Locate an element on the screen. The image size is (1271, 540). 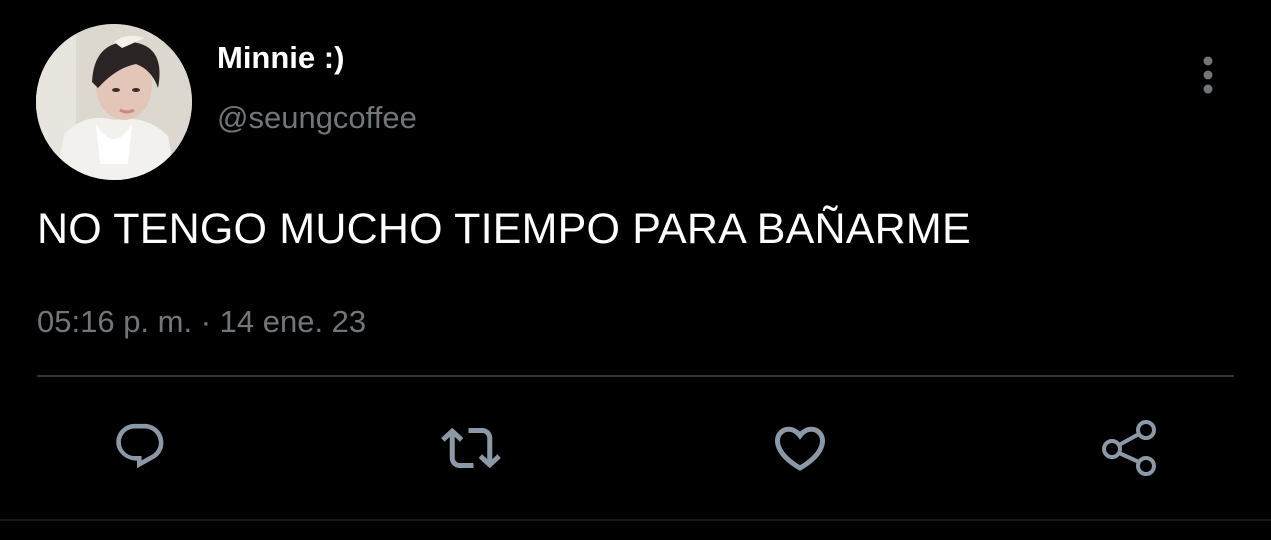
avatar-image is located at coordinates (114, 102).